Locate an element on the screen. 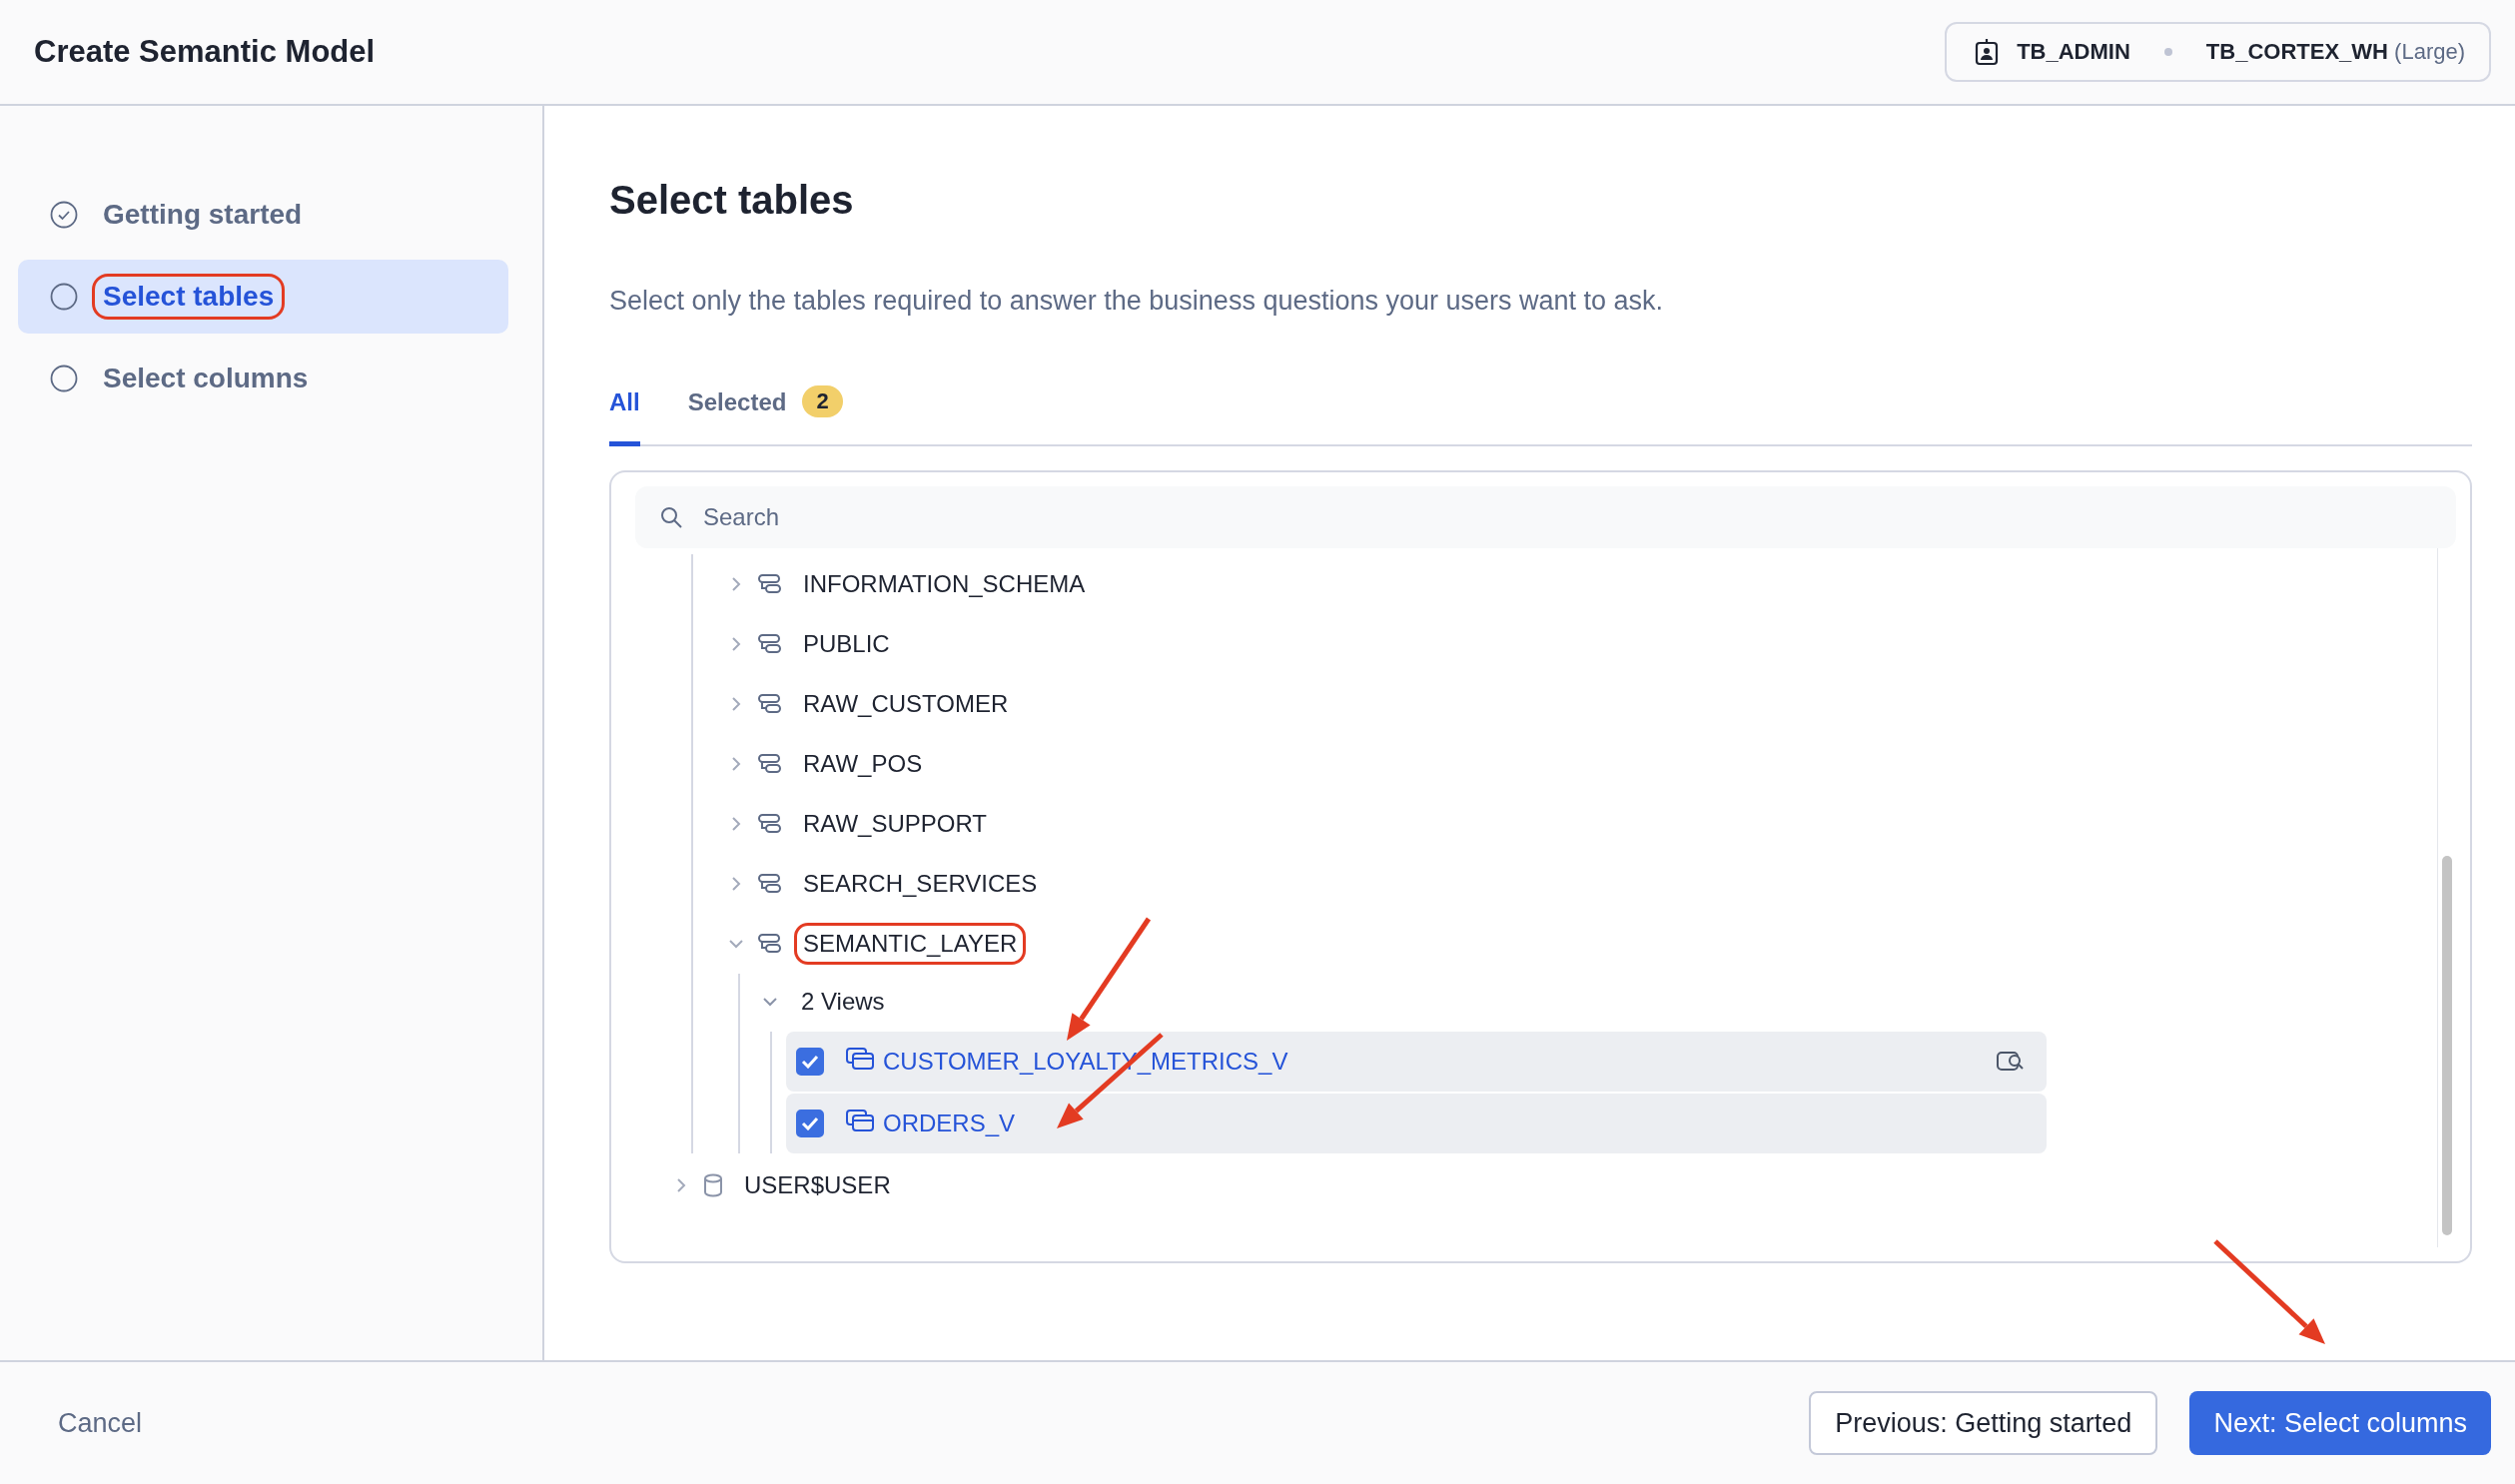 The height and width of the screenshot is (1484, 2515). separator-dot is located at coordinates (2168, 52).